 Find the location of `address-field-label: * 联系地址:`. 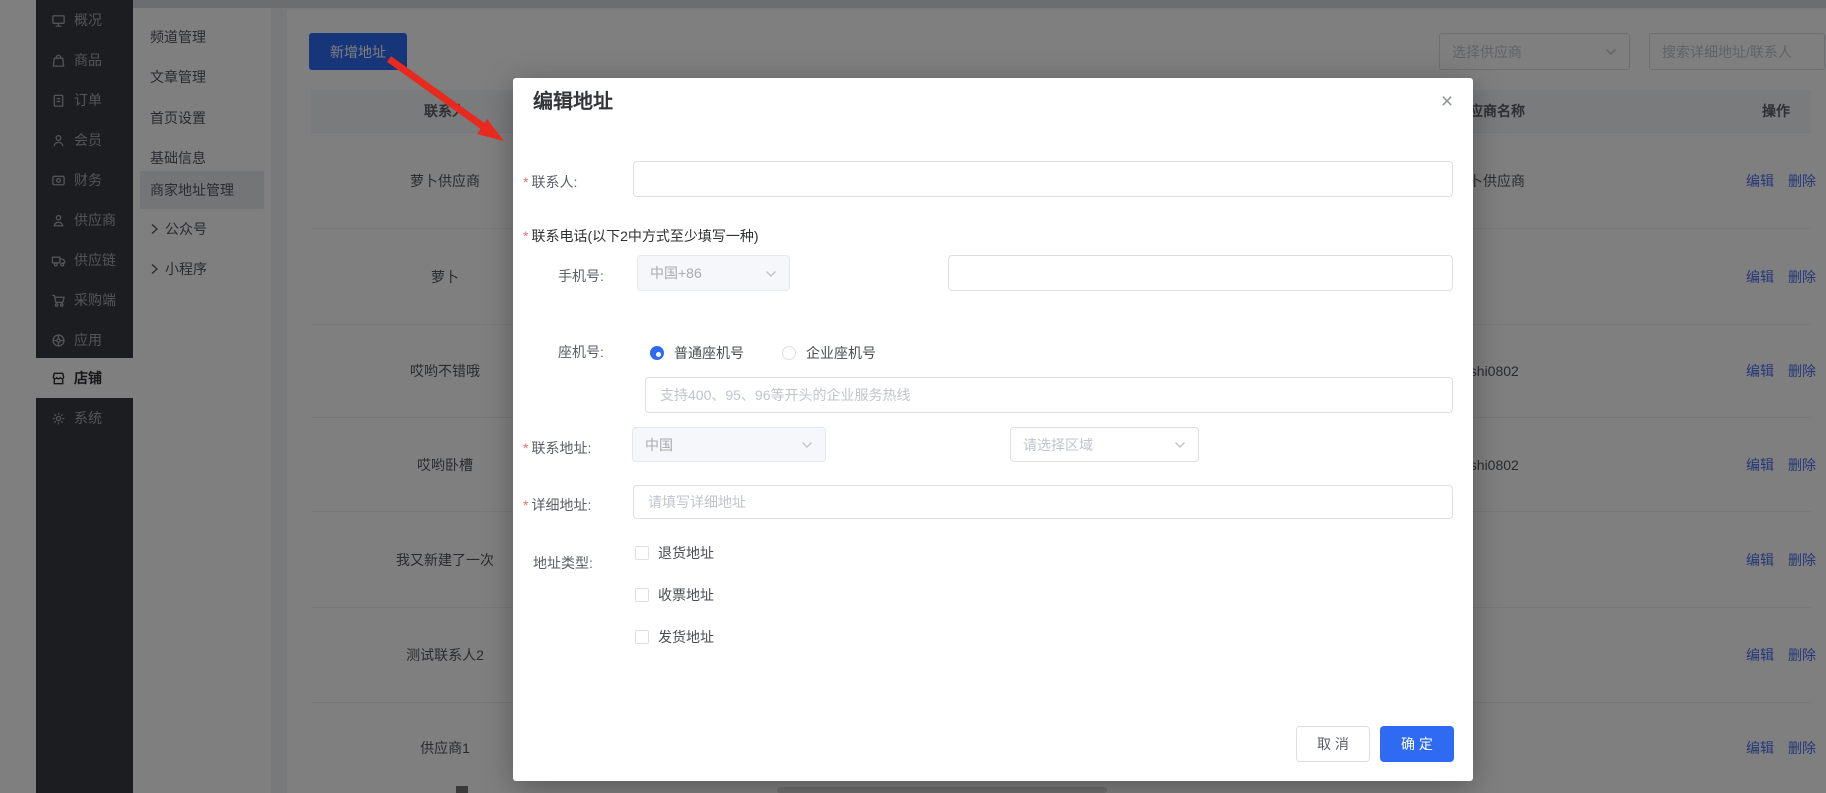

address-field-label: * 联系地址: is located at coordinates (557, 448).